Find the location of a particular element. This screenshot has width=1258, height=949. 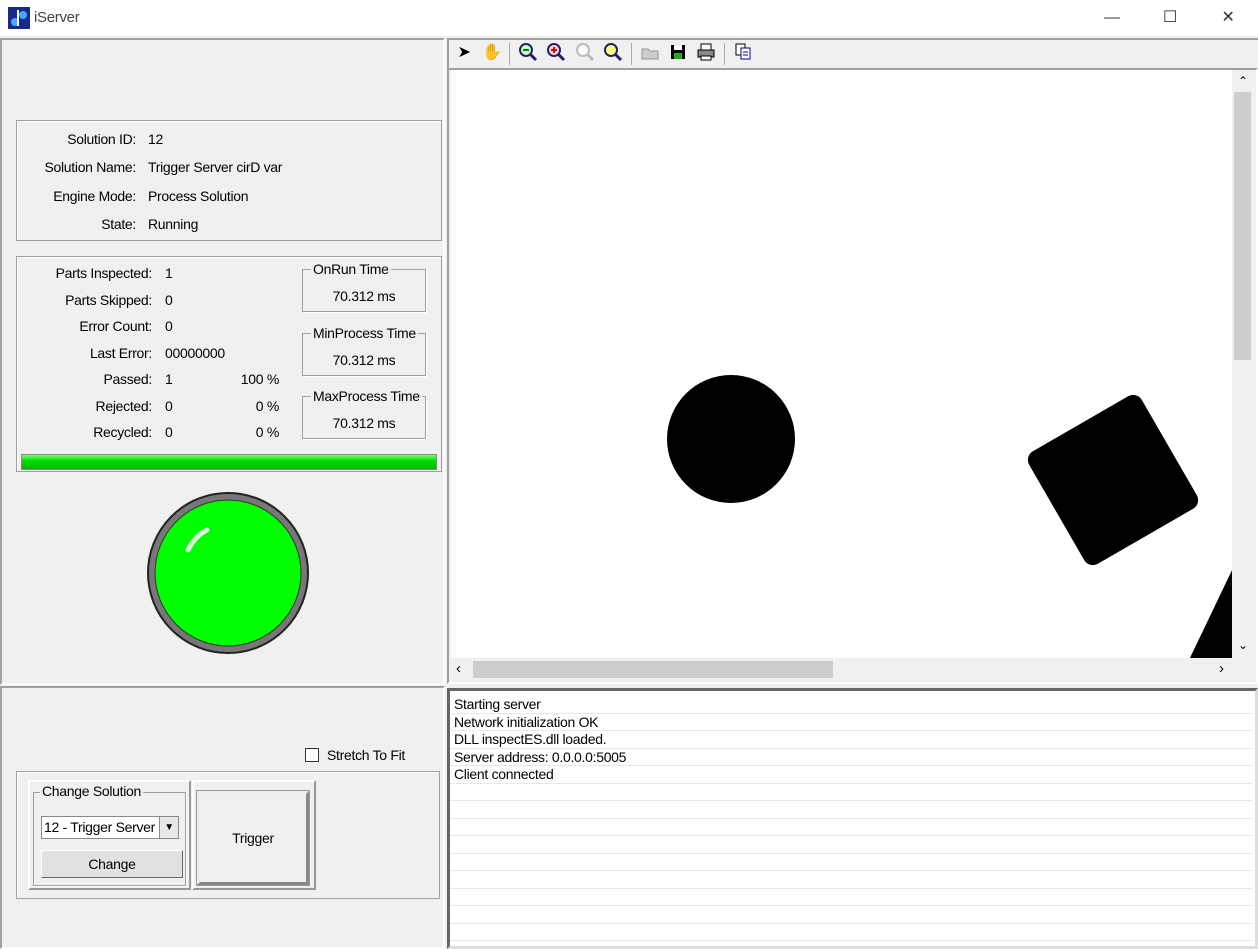

minproc-time-value: 70.312 ms is located at coordinates (364, 360).